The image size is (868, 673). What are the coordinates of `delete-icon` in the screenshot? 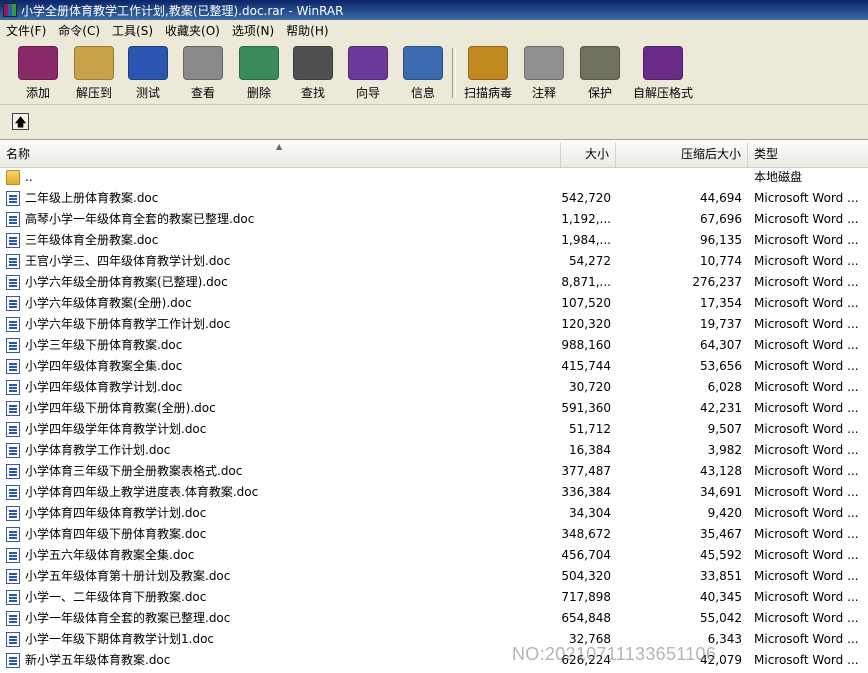 It's located at (259, 63).